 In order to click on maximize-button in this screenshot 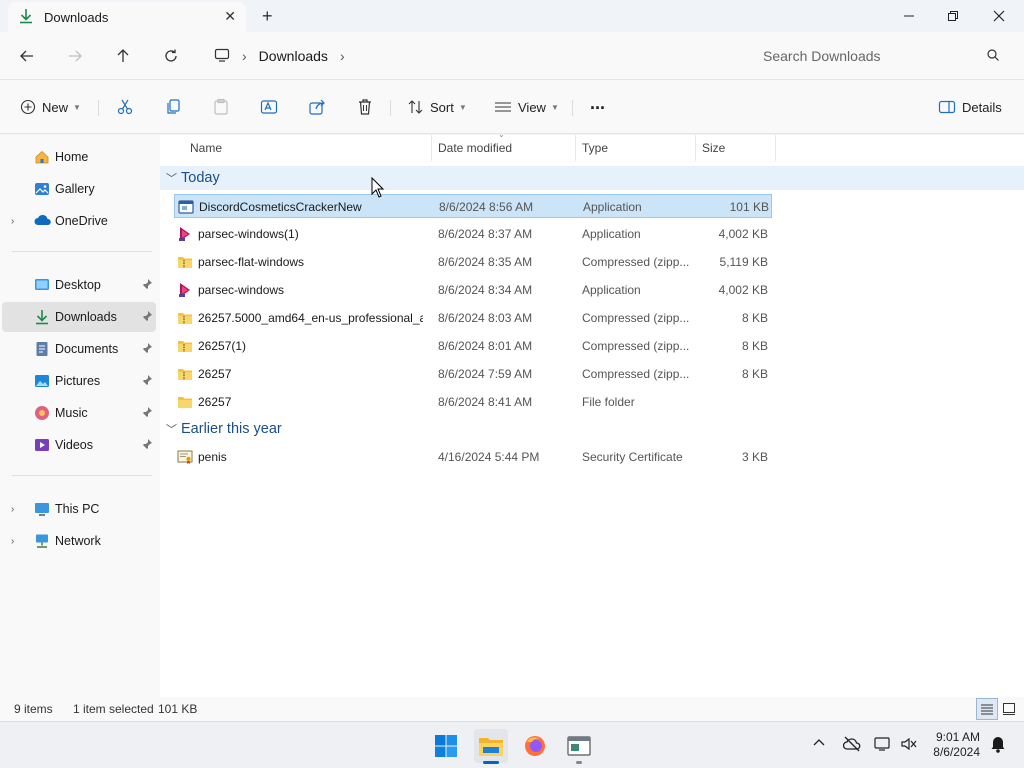, I will do `click(953, 16)`.